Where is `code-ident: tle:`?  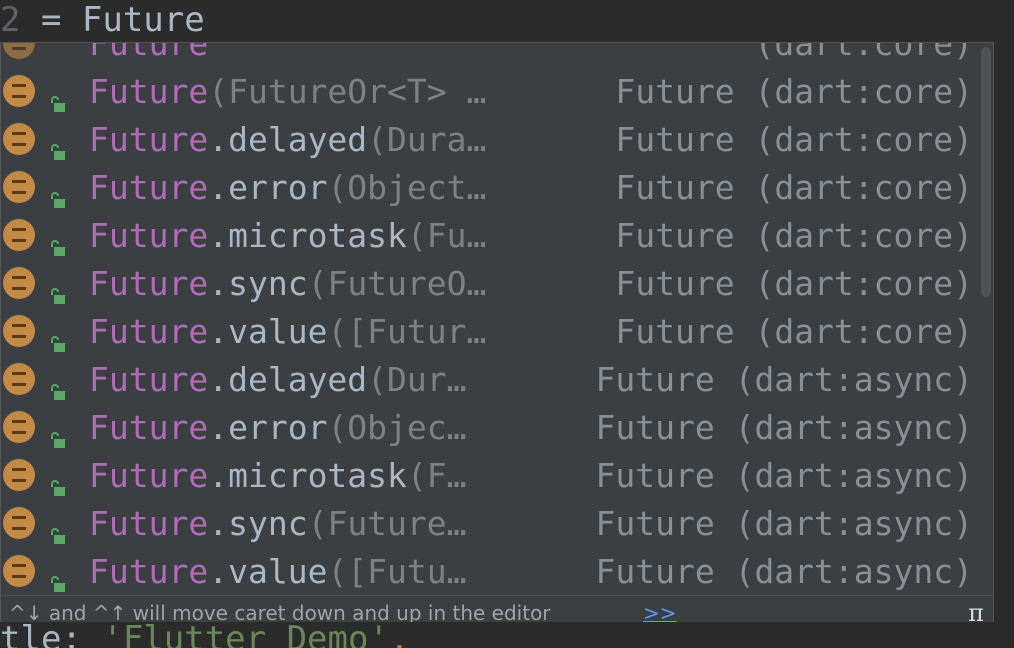 code-ident: tle: is located at coordinates (51, 635).